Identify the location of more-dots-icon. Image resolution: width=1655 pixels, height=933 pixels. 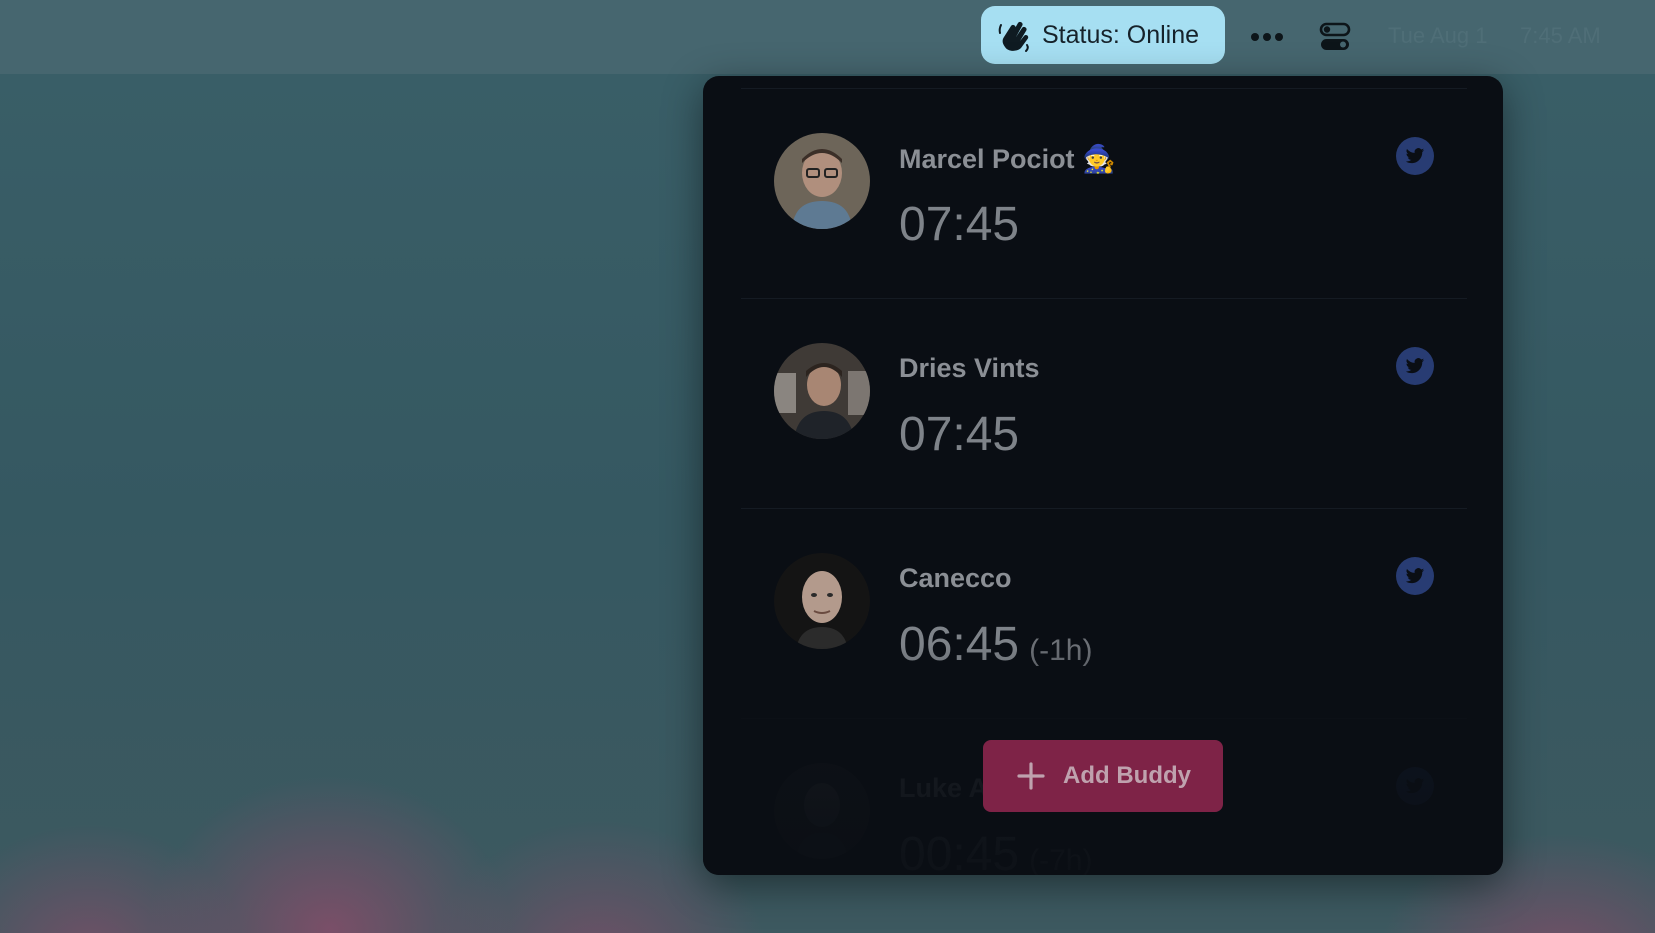
(1267, 37).